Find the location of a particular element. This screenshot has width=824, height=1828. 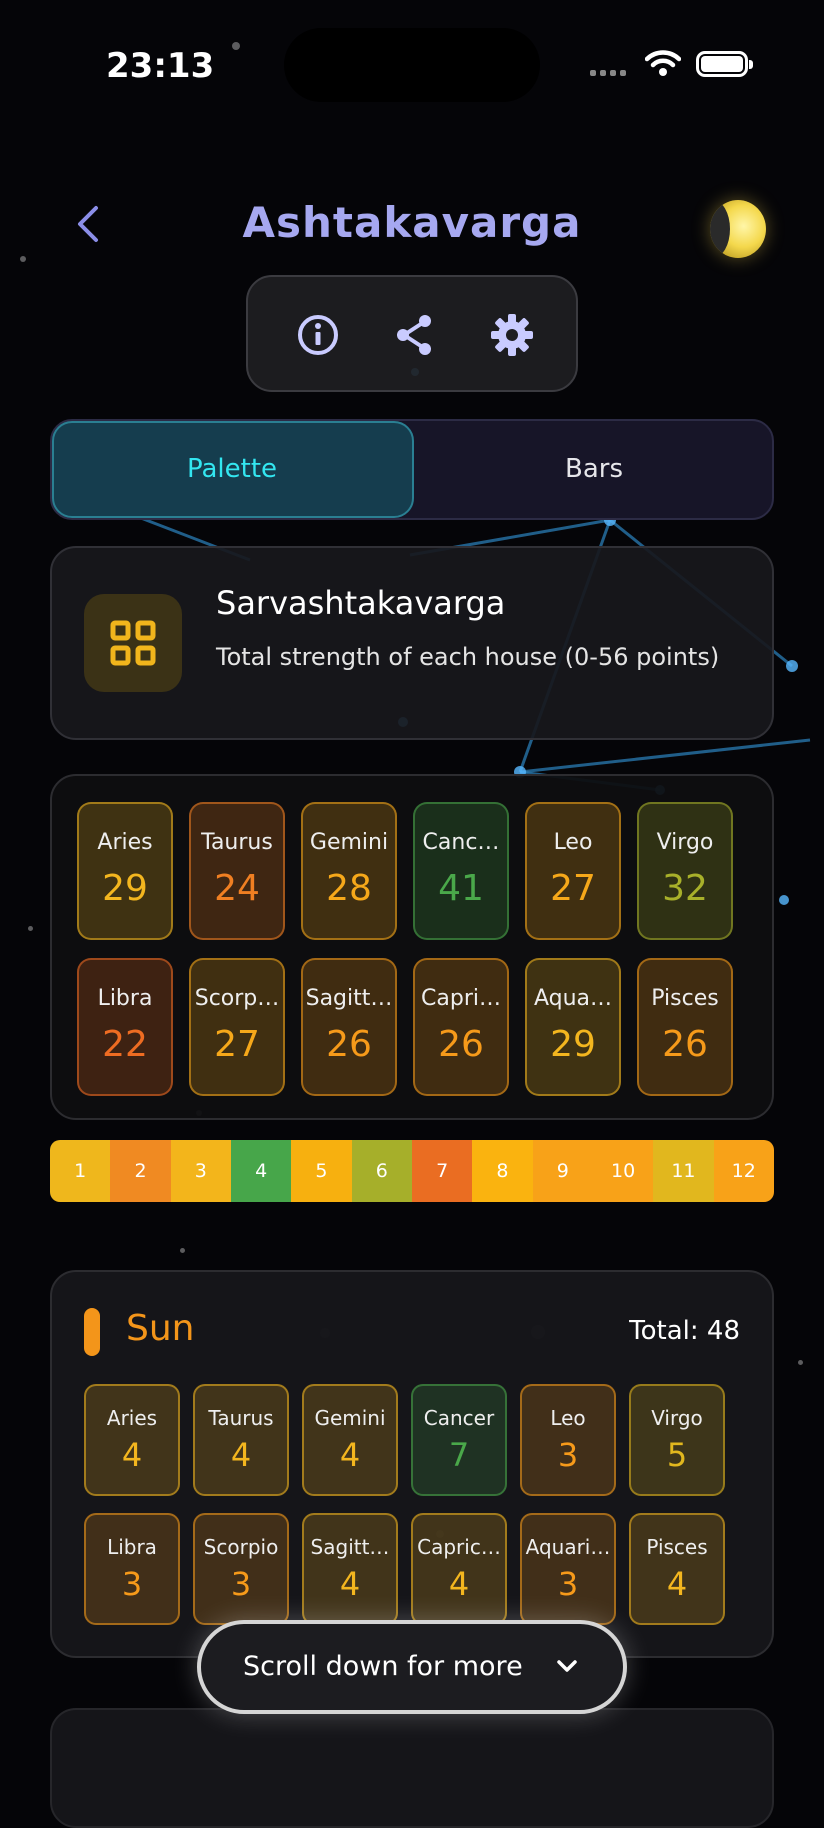

chevron-down-icon is located at coordinates (567, 1666).